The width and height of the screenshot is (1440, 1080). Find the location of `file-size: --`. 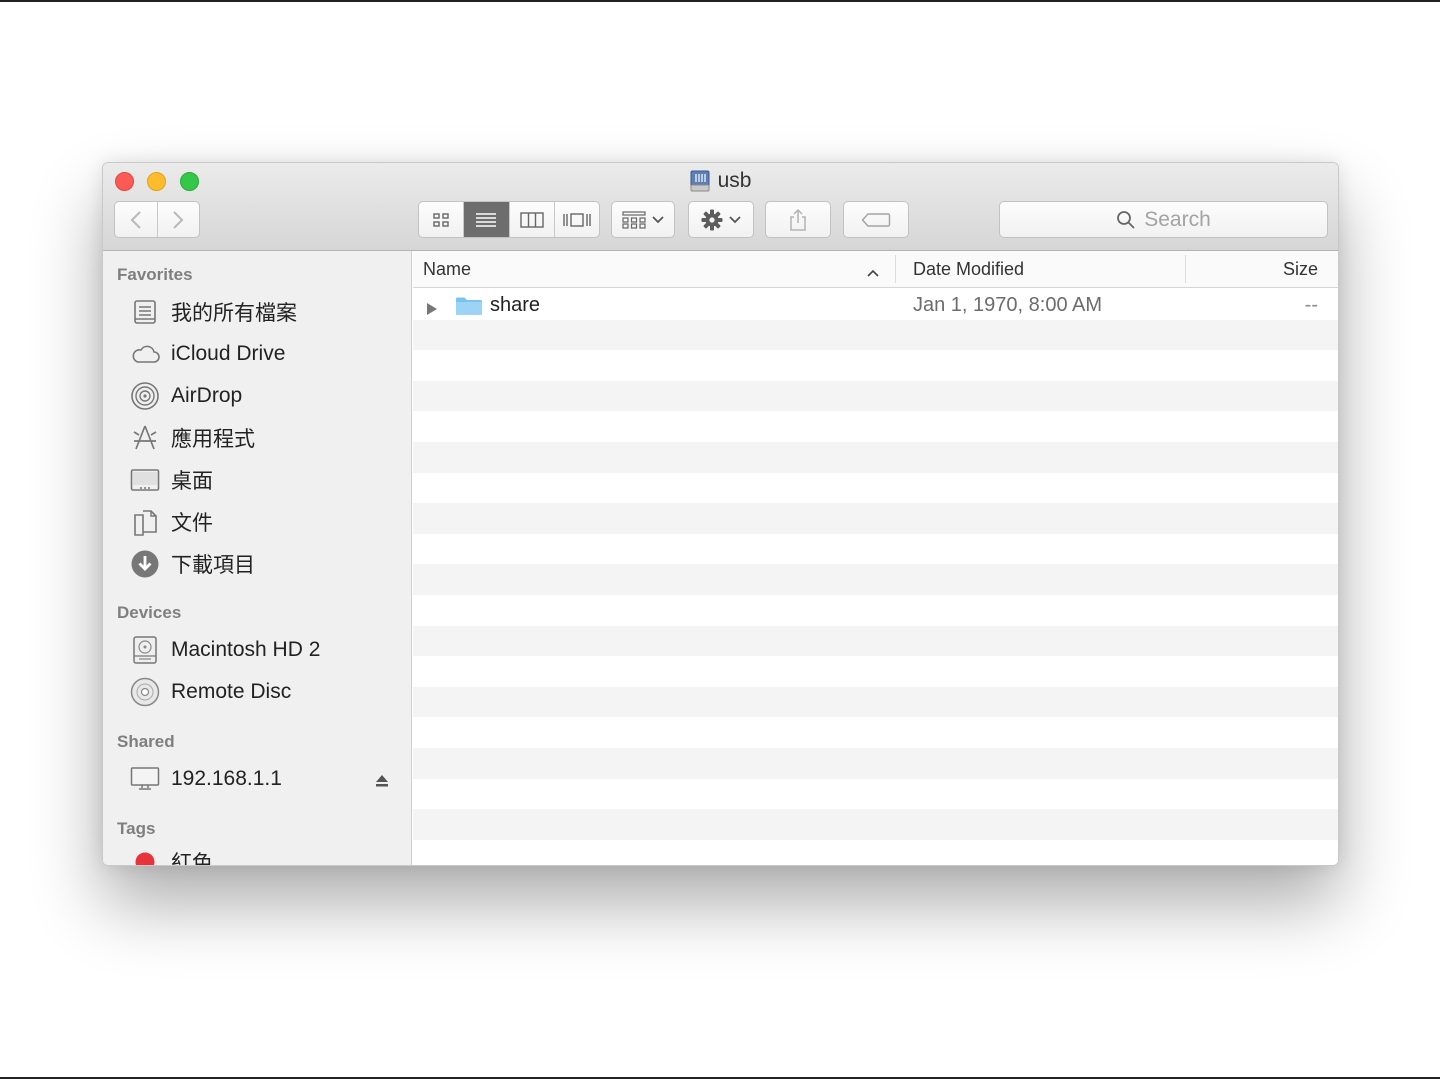

file-size: -- is located at coordinates (1311, 305).